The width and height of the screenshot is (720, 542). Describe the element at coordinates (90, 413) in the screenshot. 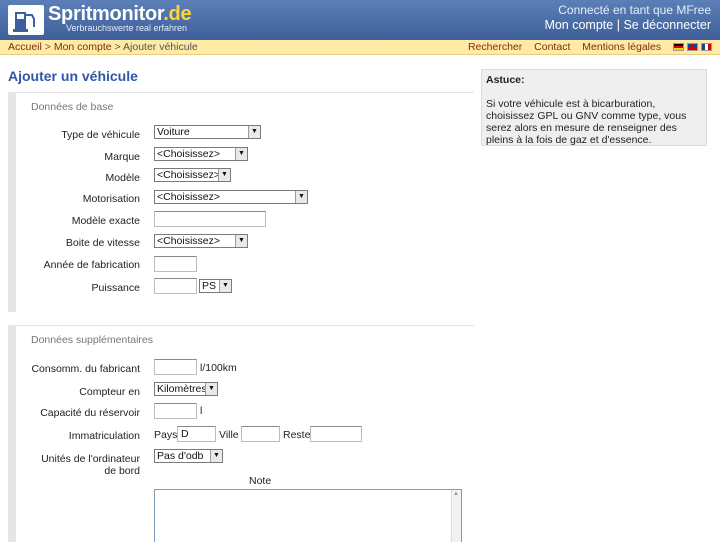

I see `tank-label: Capacité du réservoir` at that location.